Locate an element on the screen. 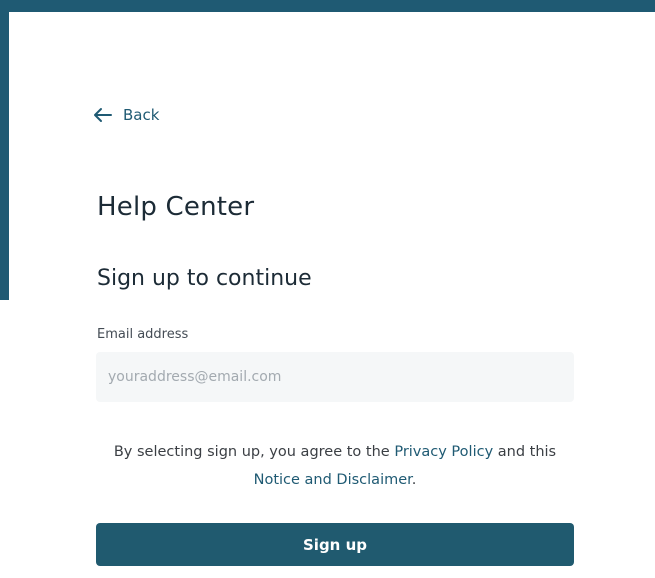  privacy-policy-link: Privacy Policy is located at coordinates (443, 452).